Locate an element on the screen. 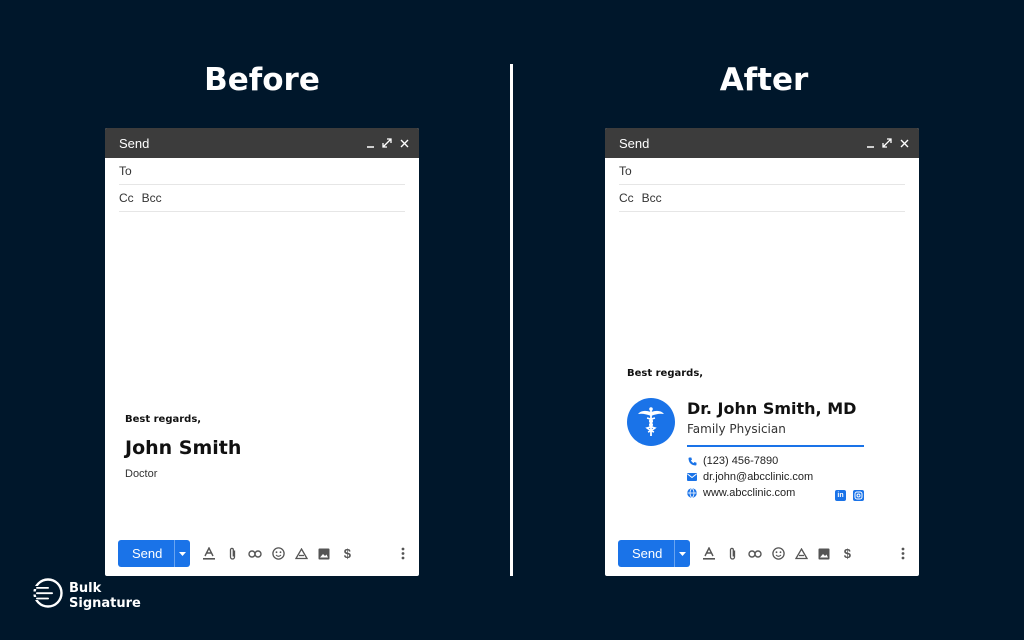  phone-icon is located at coordinates (692, 461).